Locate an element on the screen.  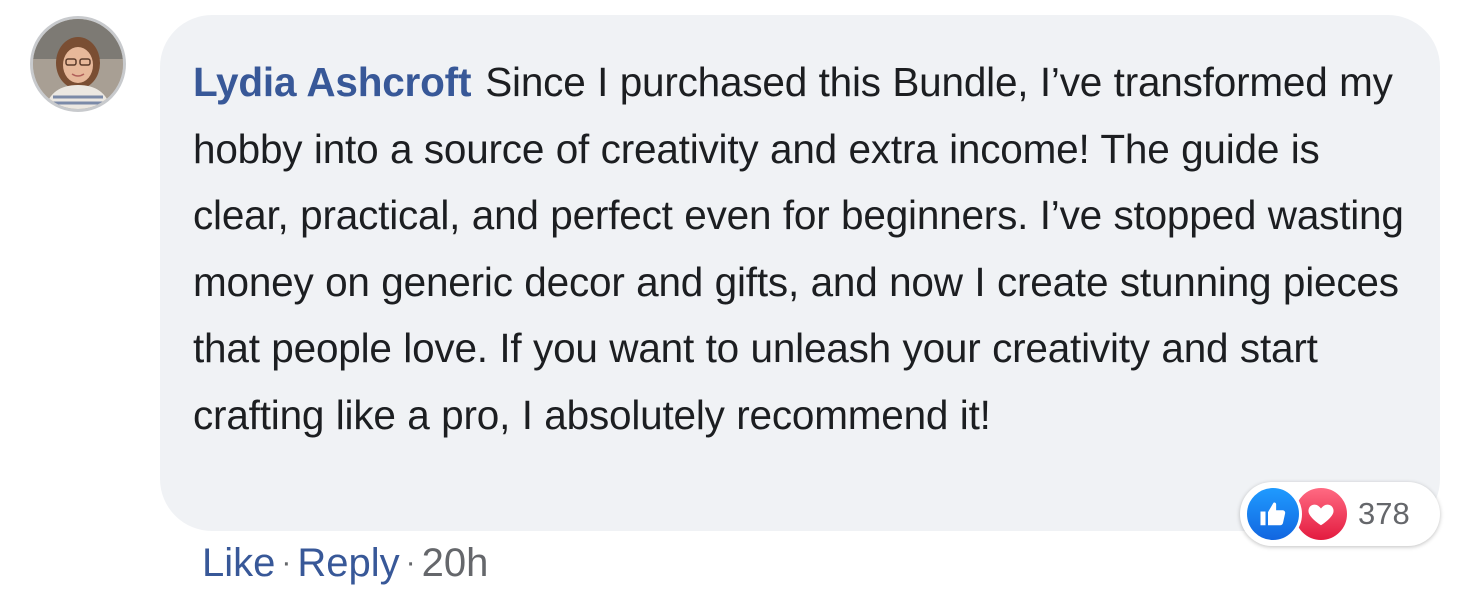
reaction-count: 378 is located at coordinates (1384, 513).